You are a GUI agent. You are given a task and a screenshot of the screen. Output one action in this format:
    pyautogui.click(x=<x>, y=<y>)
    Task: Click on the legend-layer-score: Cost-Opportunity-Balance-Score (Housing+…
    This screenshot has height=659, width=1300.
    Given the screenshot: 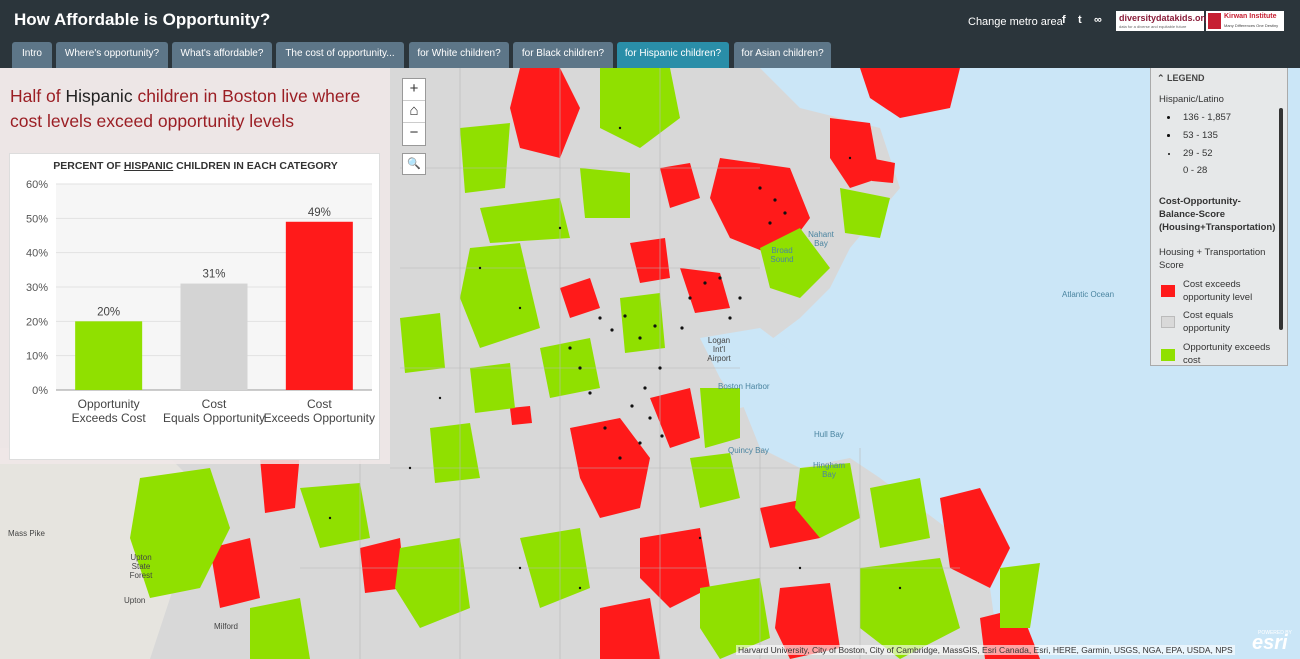 What is the action you would take?
    pyautogui.click(x=1217, y=214)
    